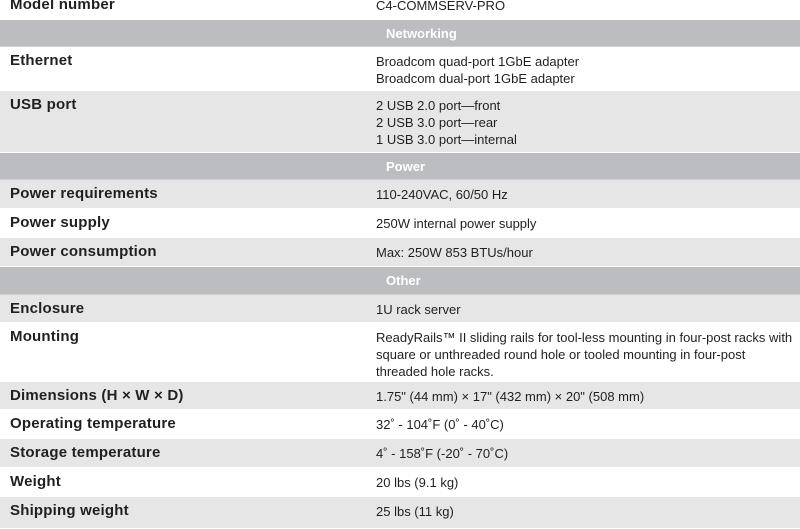  What do you see at coordinates (438, 105) in the screenshot?
I see `spec-value-line: 2 USB 2.0 port—front` at bounding box center [438, 105].